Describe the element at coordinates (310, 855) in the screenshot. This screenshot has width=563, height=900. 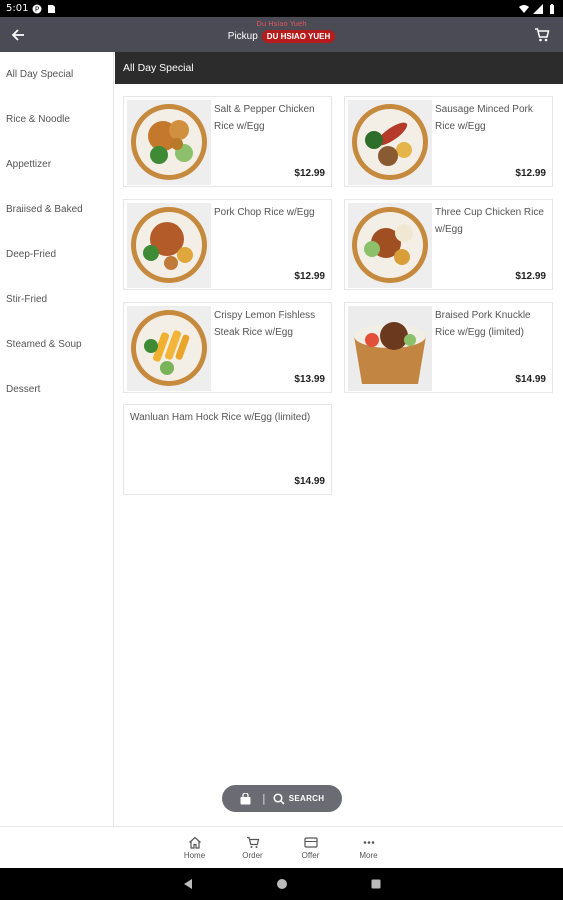
I see `nav-offer-label: Offer` at that location.